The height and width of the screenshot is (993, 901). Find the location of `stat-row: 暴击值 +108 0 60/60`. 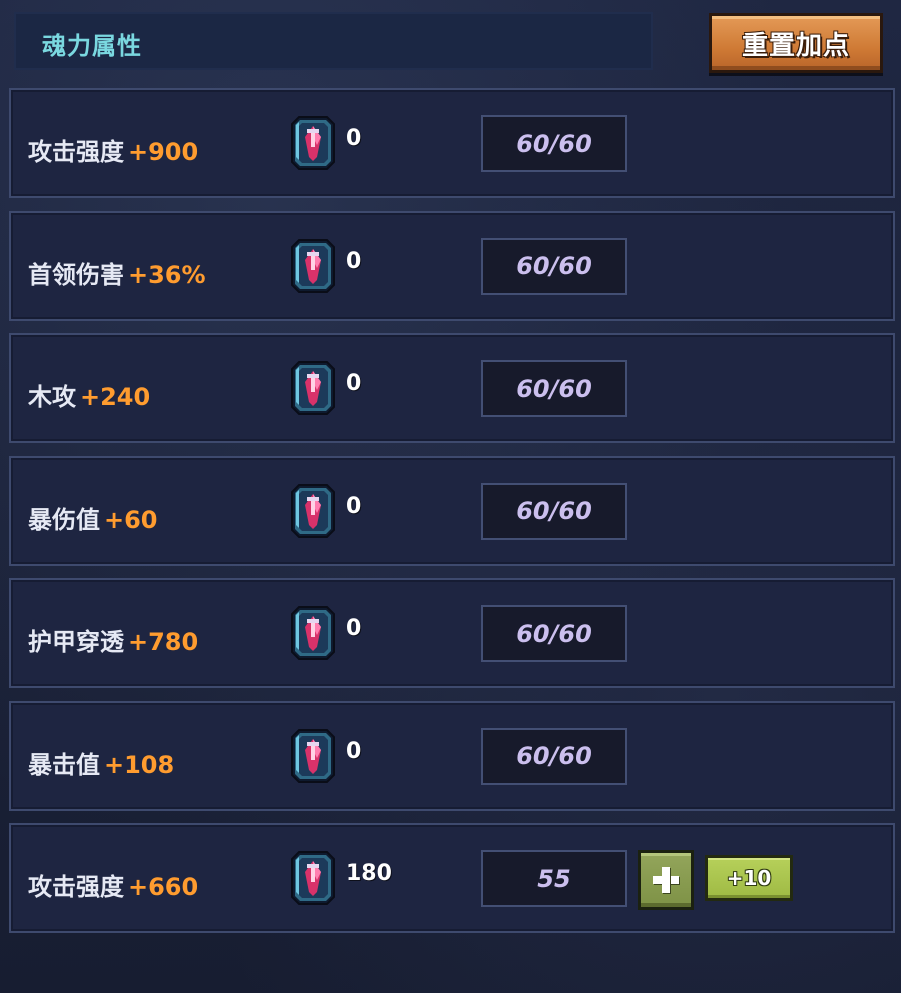

stat-row: 暴击值 +108 0 60/60 is located at coordinates (452, 755).